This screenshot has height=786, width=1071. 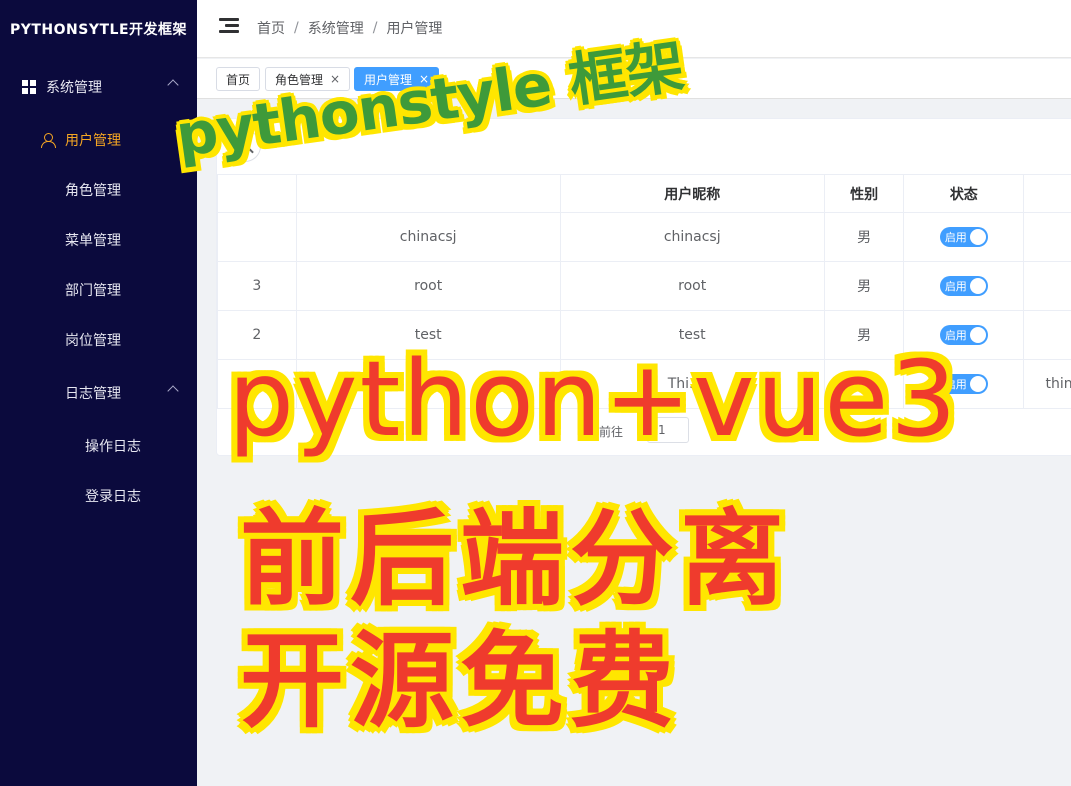 I want to click on chevron-up-icon, so click(x=173, y=391).